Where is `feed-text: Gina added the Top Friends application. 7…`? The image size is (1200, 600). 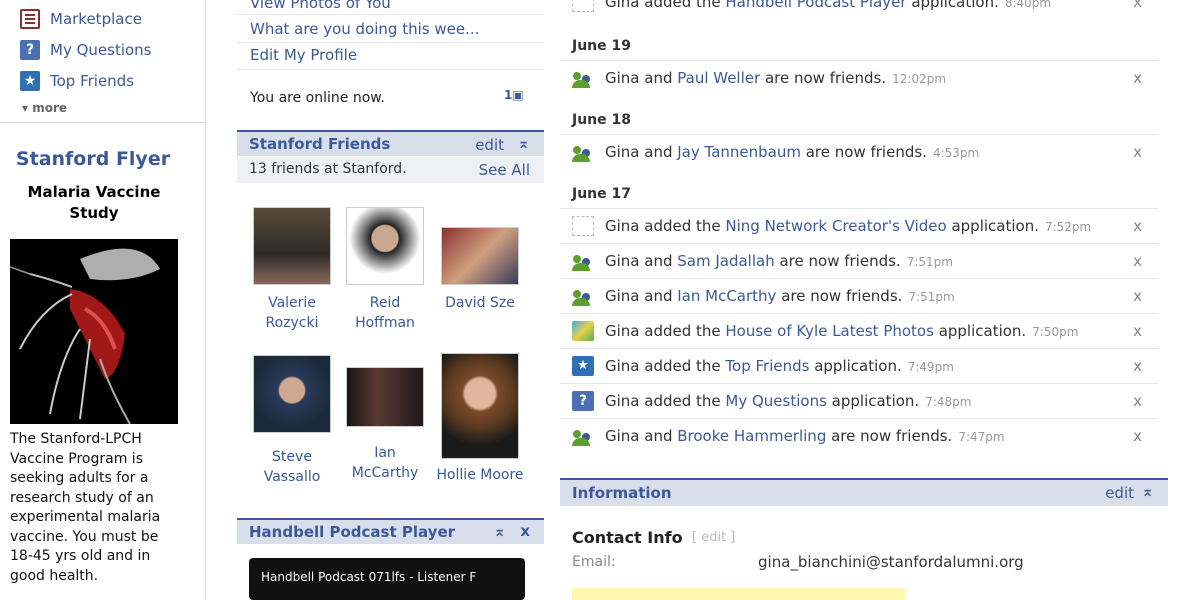
feed-text: Gina added the Top Friends application. 7… is located at coordinates (779, 366).